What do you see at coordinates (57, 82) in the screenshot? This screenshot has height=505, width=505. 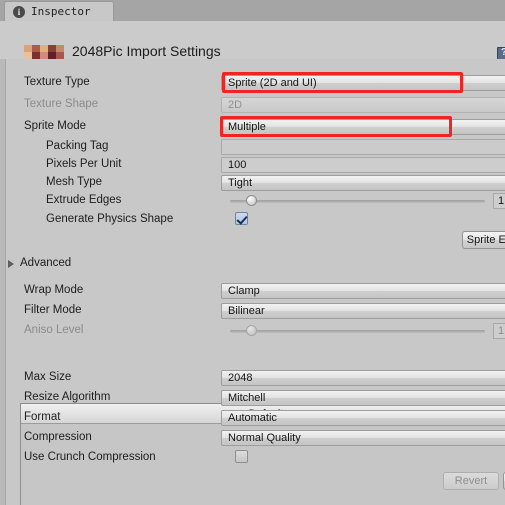 I see `texture-type-label: Texture Type` at bounding box center [57, 82].